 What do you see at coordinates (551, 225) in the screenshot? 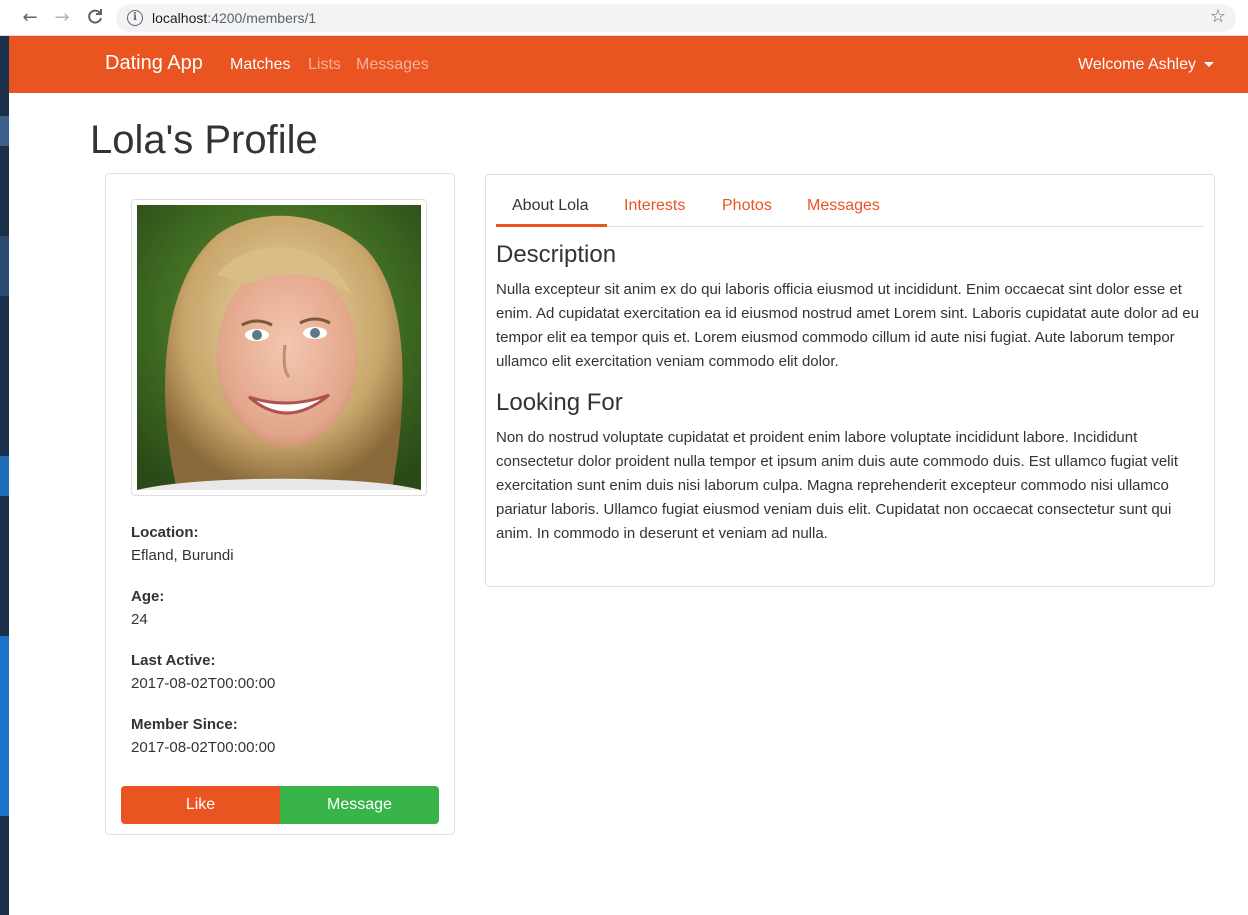
I see `active-tab-indicator` at bounding box center [551, 225].